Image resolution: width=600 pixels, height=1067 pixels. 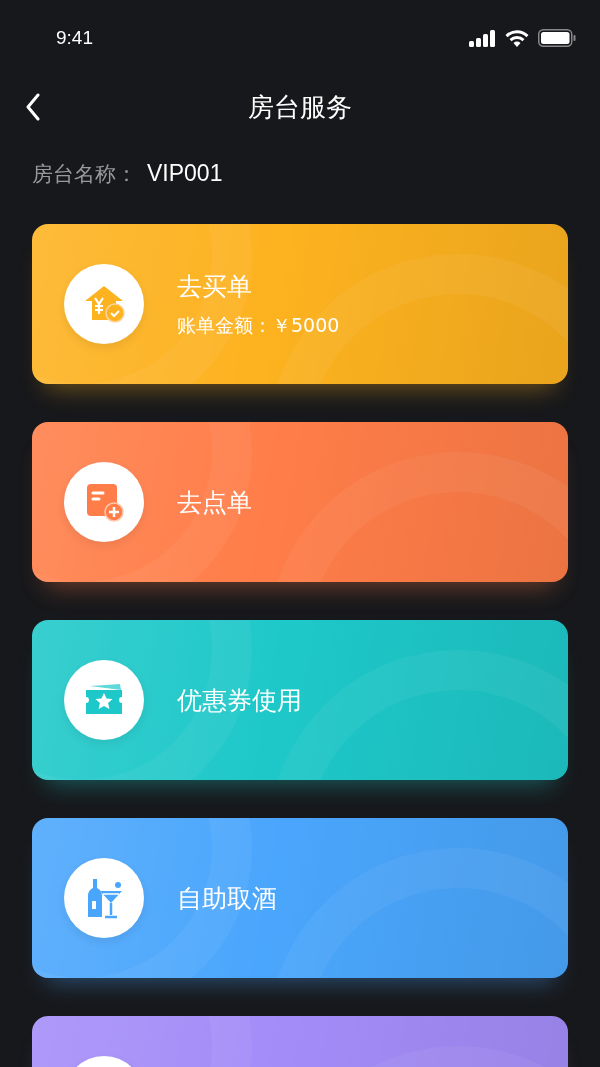 I want to click on service-title: 自助取酒, so click(x=227, y=898).